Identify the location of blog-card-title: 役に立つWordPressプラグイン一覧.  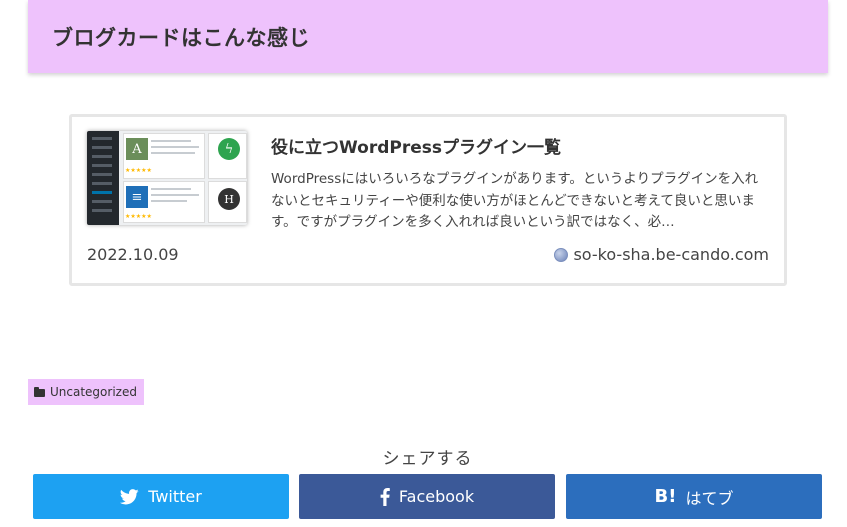
(416, 145).